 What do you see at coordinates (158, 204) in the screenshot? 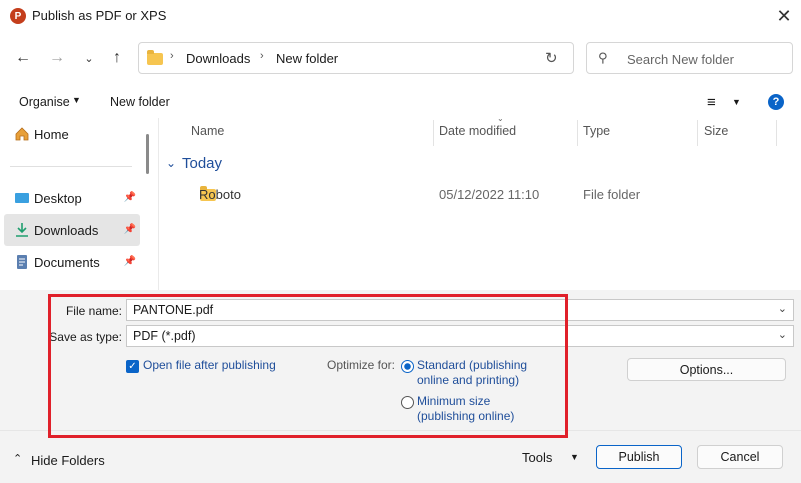
I see `pane-divider` at bounding box center [158, 204].